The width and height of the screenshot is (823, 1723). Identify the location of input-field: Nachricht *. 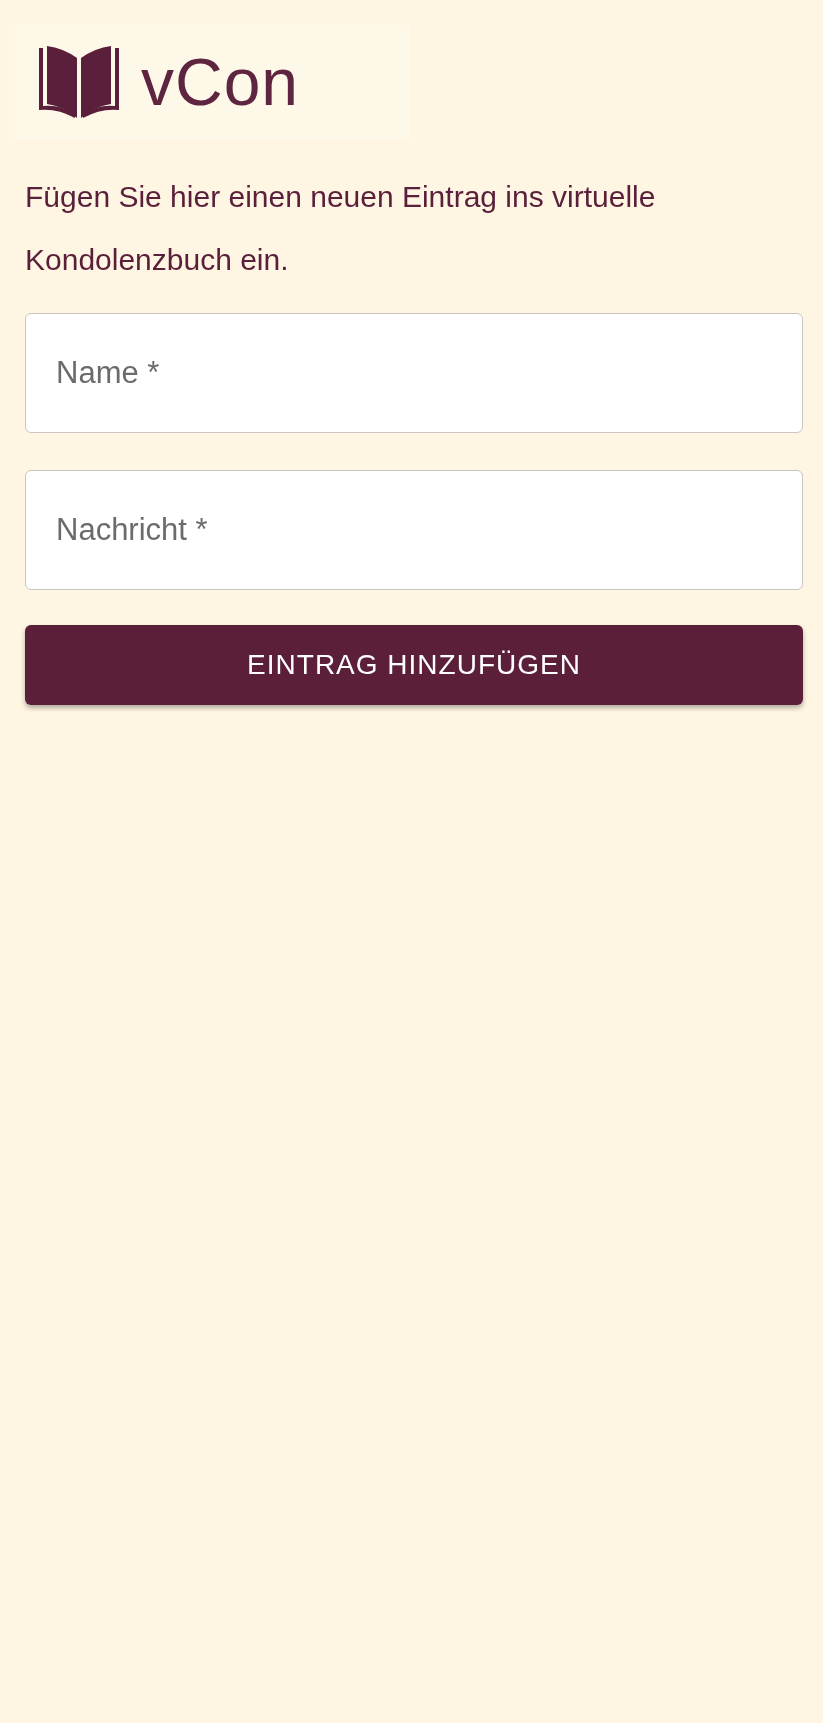
(414, 530).